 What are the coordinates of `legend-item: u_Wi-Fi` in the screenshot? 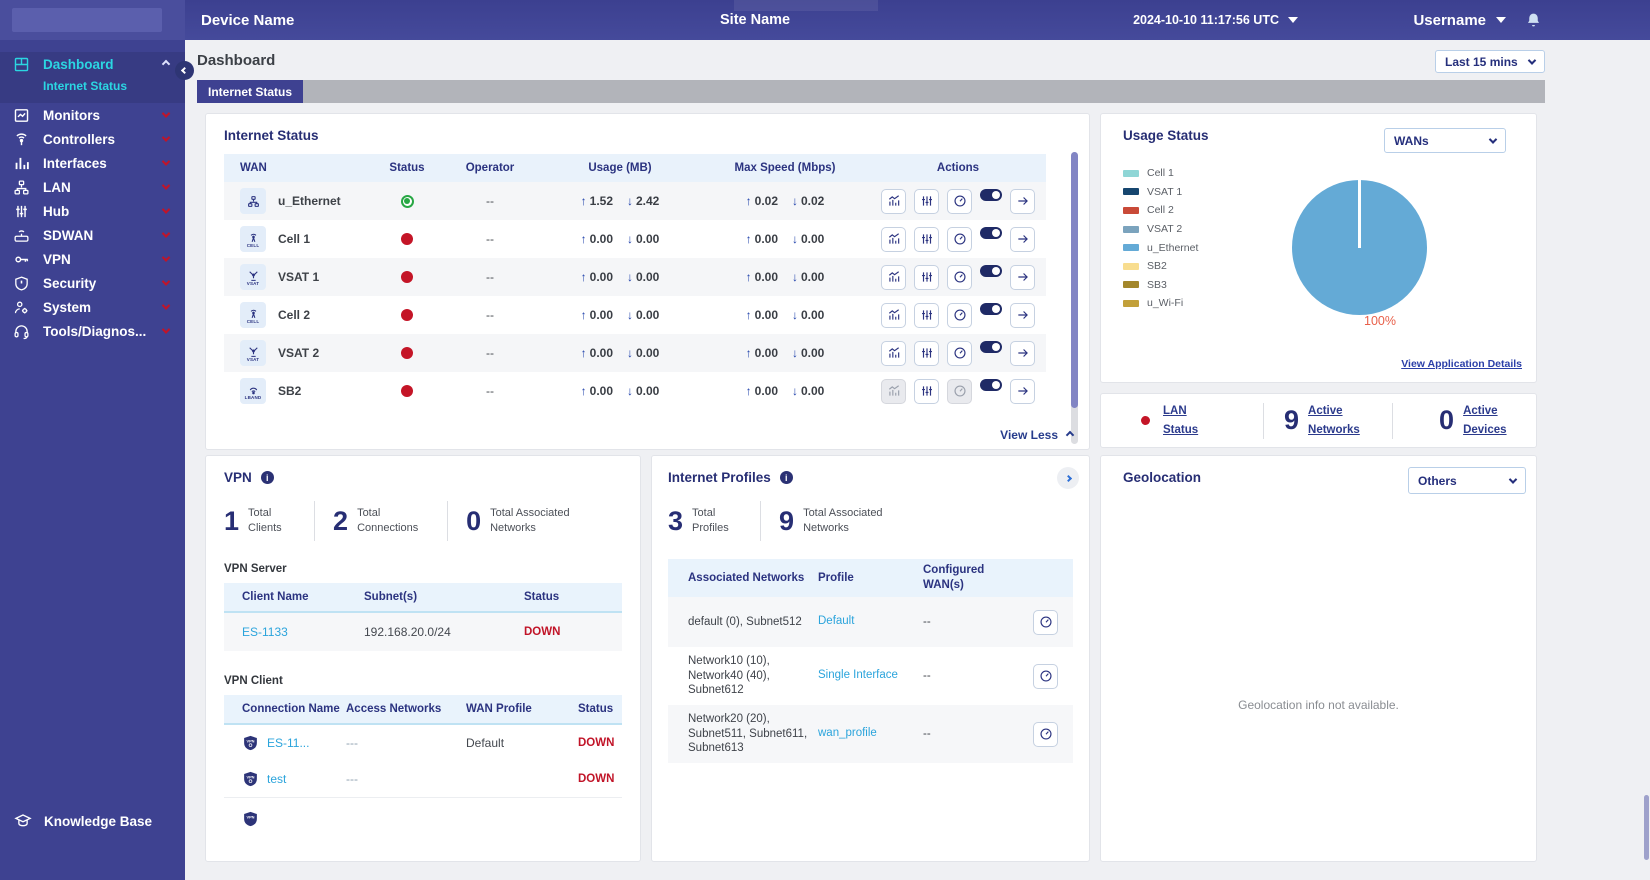 It's located at (1160, 303).